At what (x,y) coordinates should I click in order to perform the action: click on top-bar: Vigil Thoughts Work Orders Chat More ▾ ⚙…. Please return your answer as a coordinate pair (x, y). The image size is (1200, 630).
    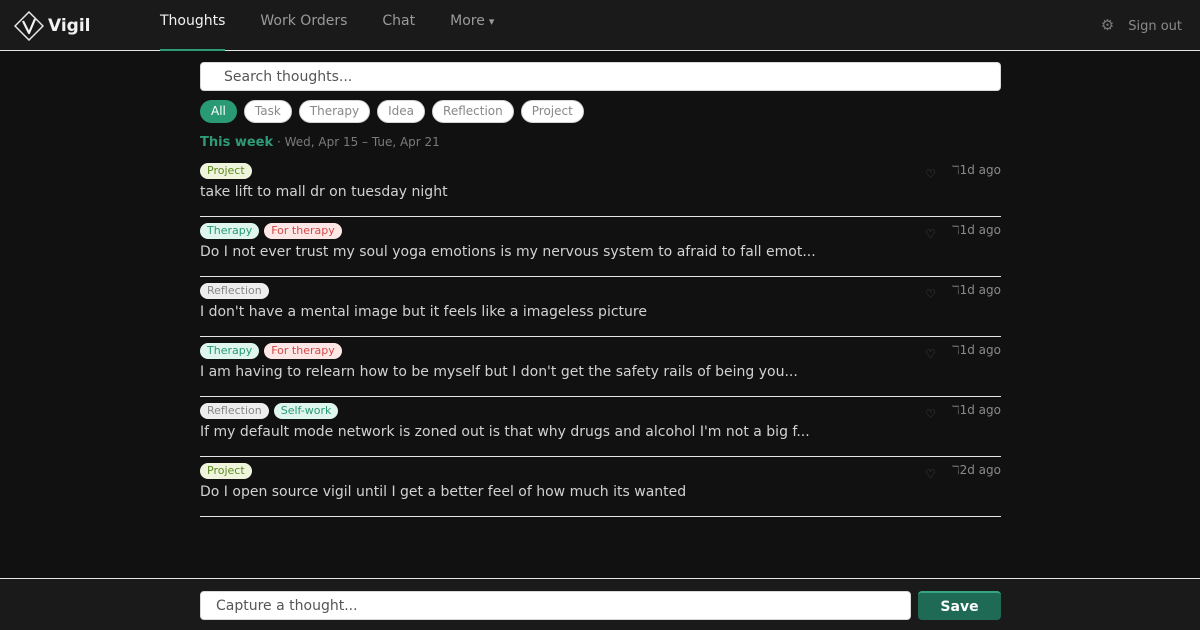
    Looking at the image, I should click on (600, 25).